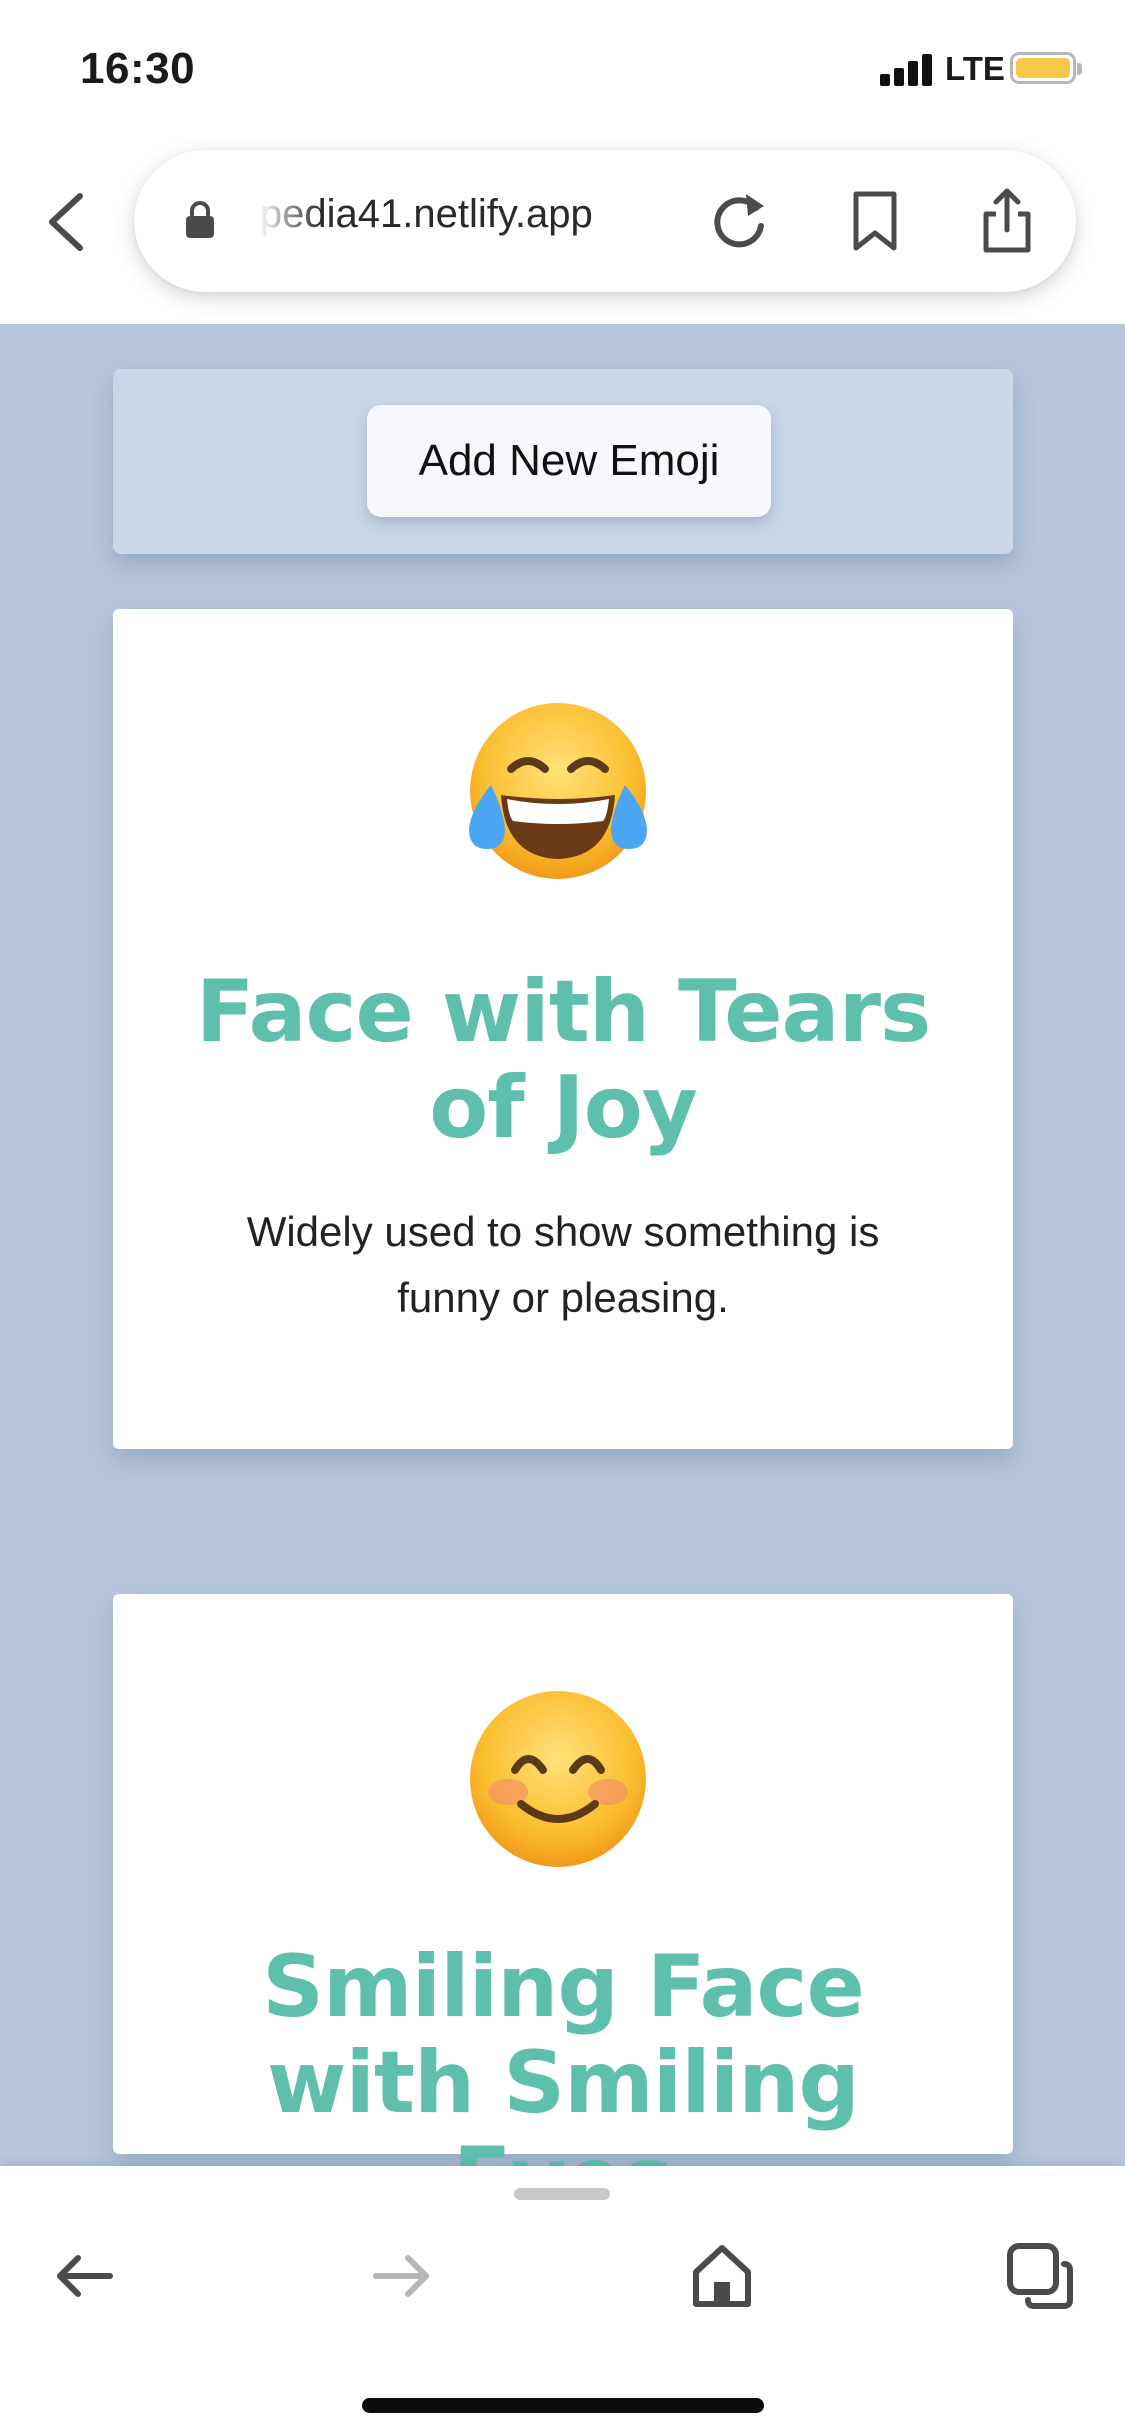 This screenshot has width=1125, height=2436. I want to click on share-icon, so click(1007, 221).